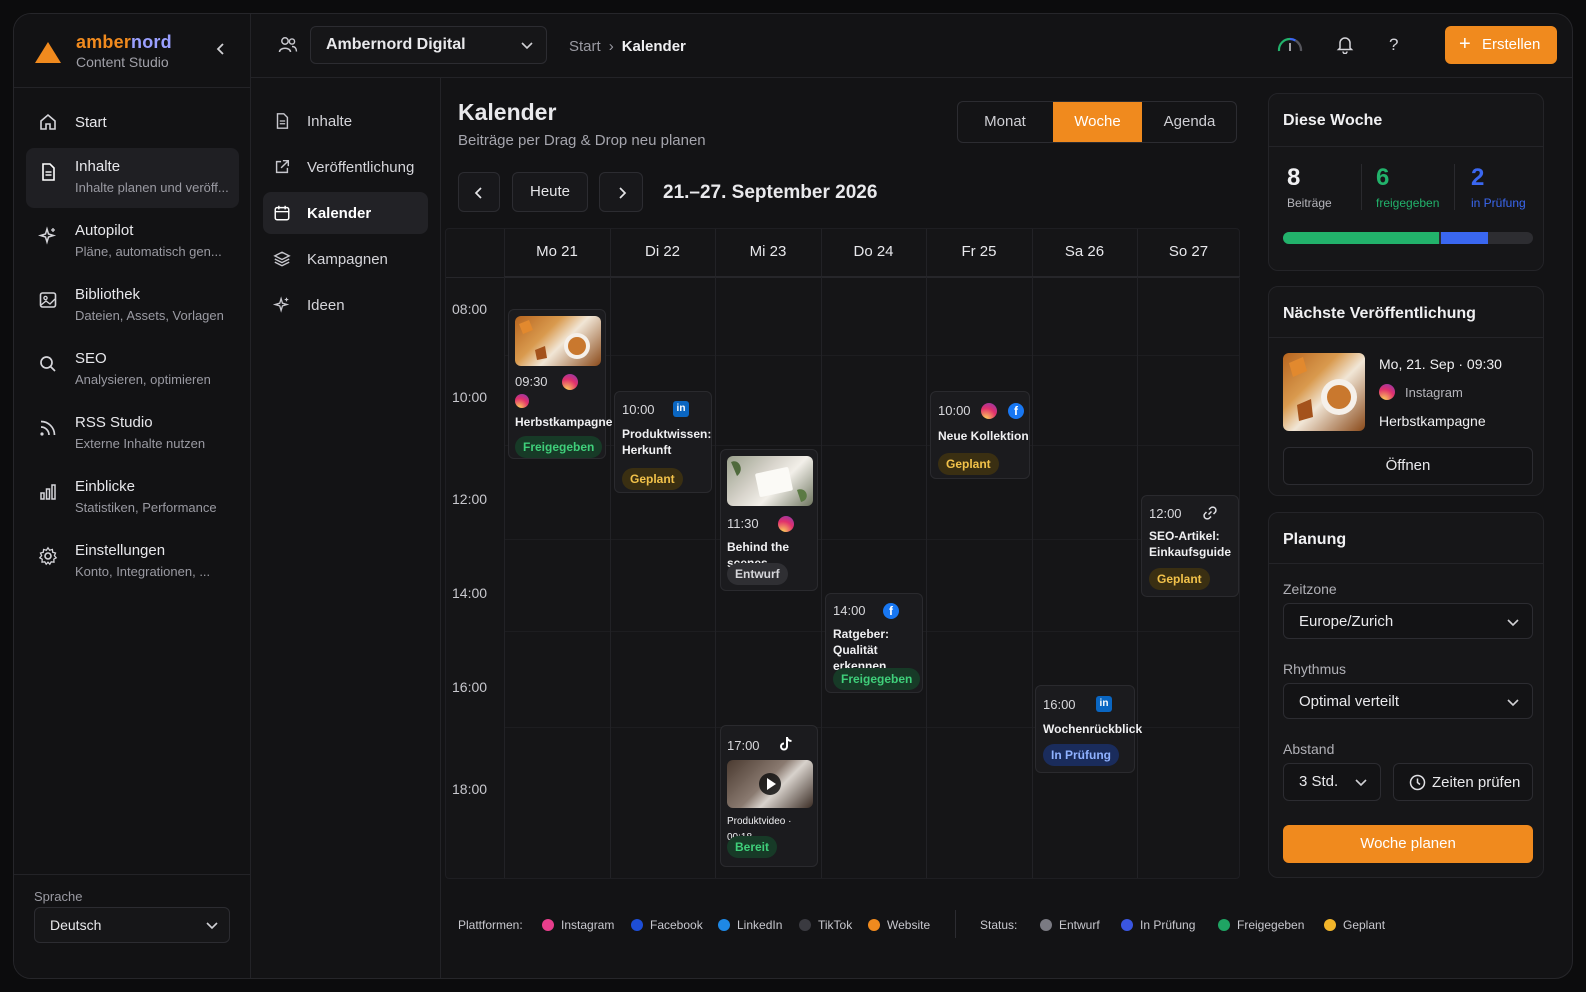 The height and width of the screenshot is (992, 1586). What do you see at coordinates (1498, 187) in the screenshot?
I see `stat-review: 2 in Prüfung` at bounding box center [1498, 187].